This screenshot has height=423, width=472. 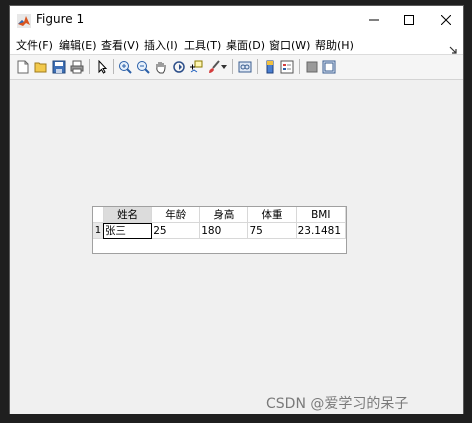 I want to click on matlab-logo-icon, so click(x=24, y=20).